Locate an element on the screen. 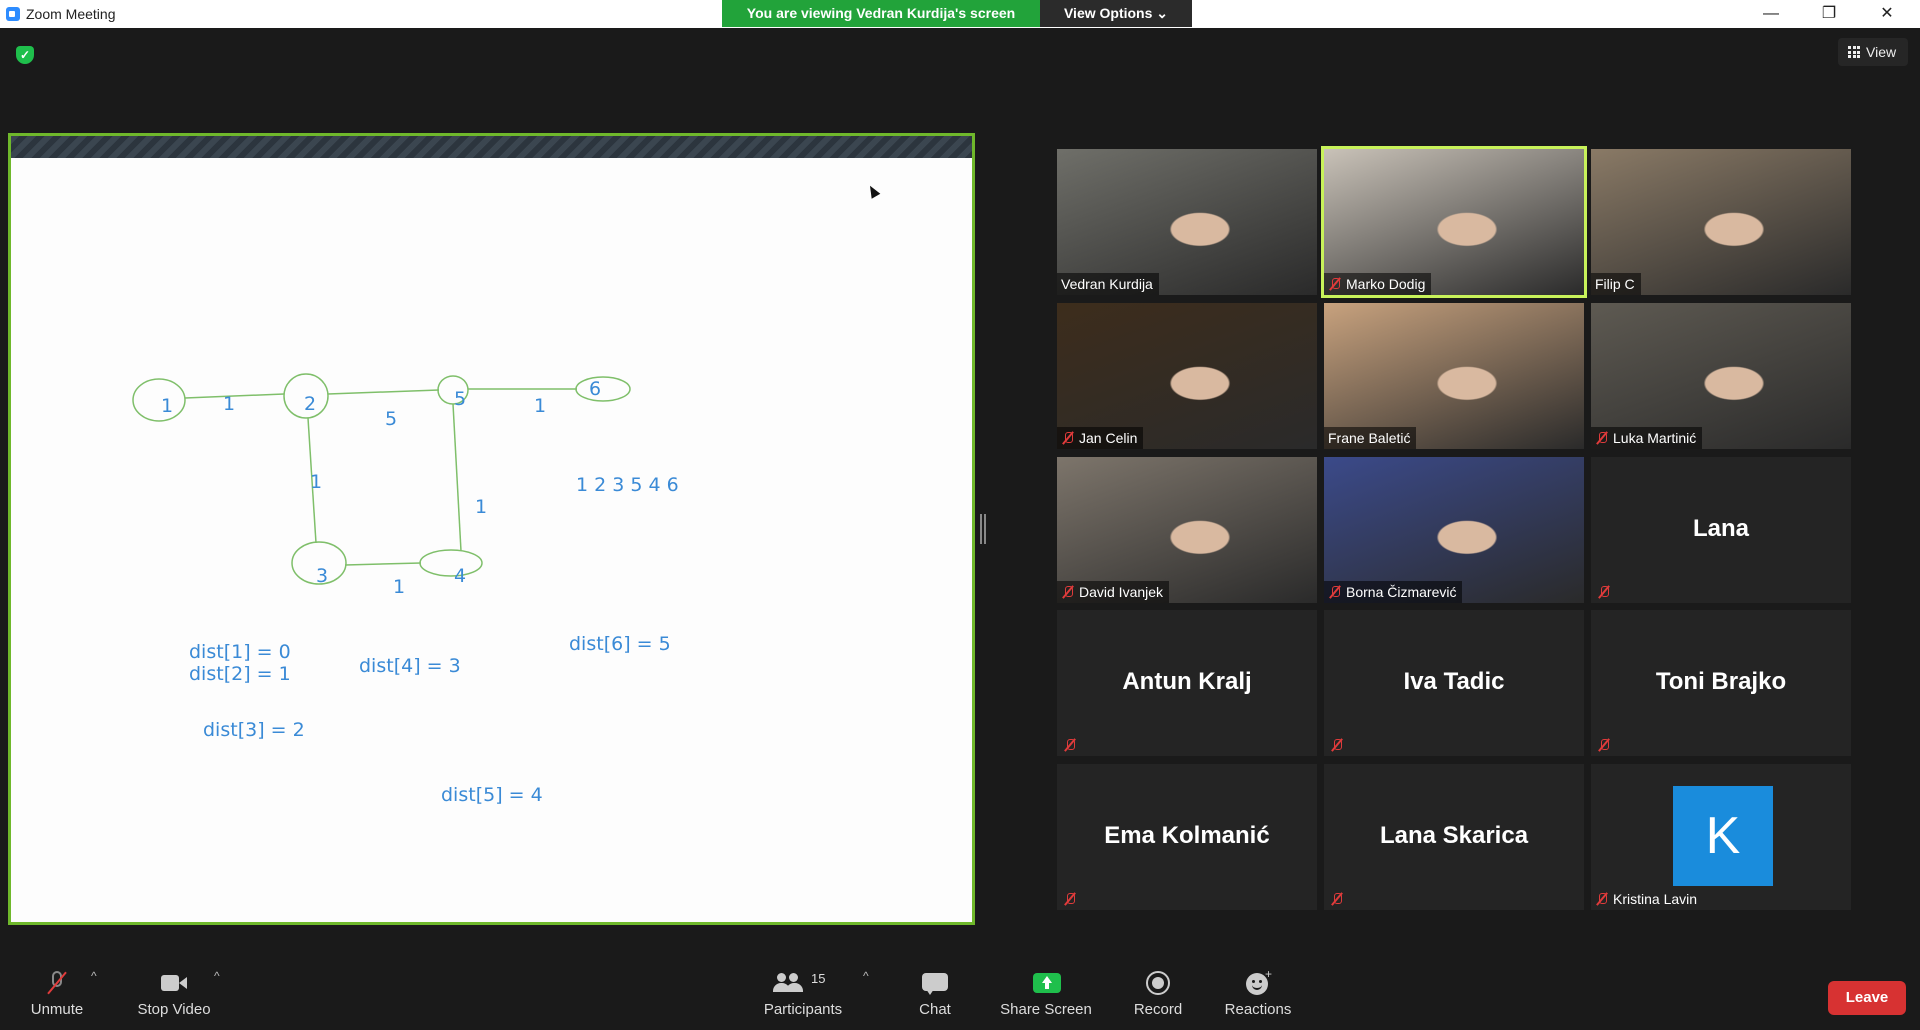  record-button: Record is located at coordinates (1158, 992).